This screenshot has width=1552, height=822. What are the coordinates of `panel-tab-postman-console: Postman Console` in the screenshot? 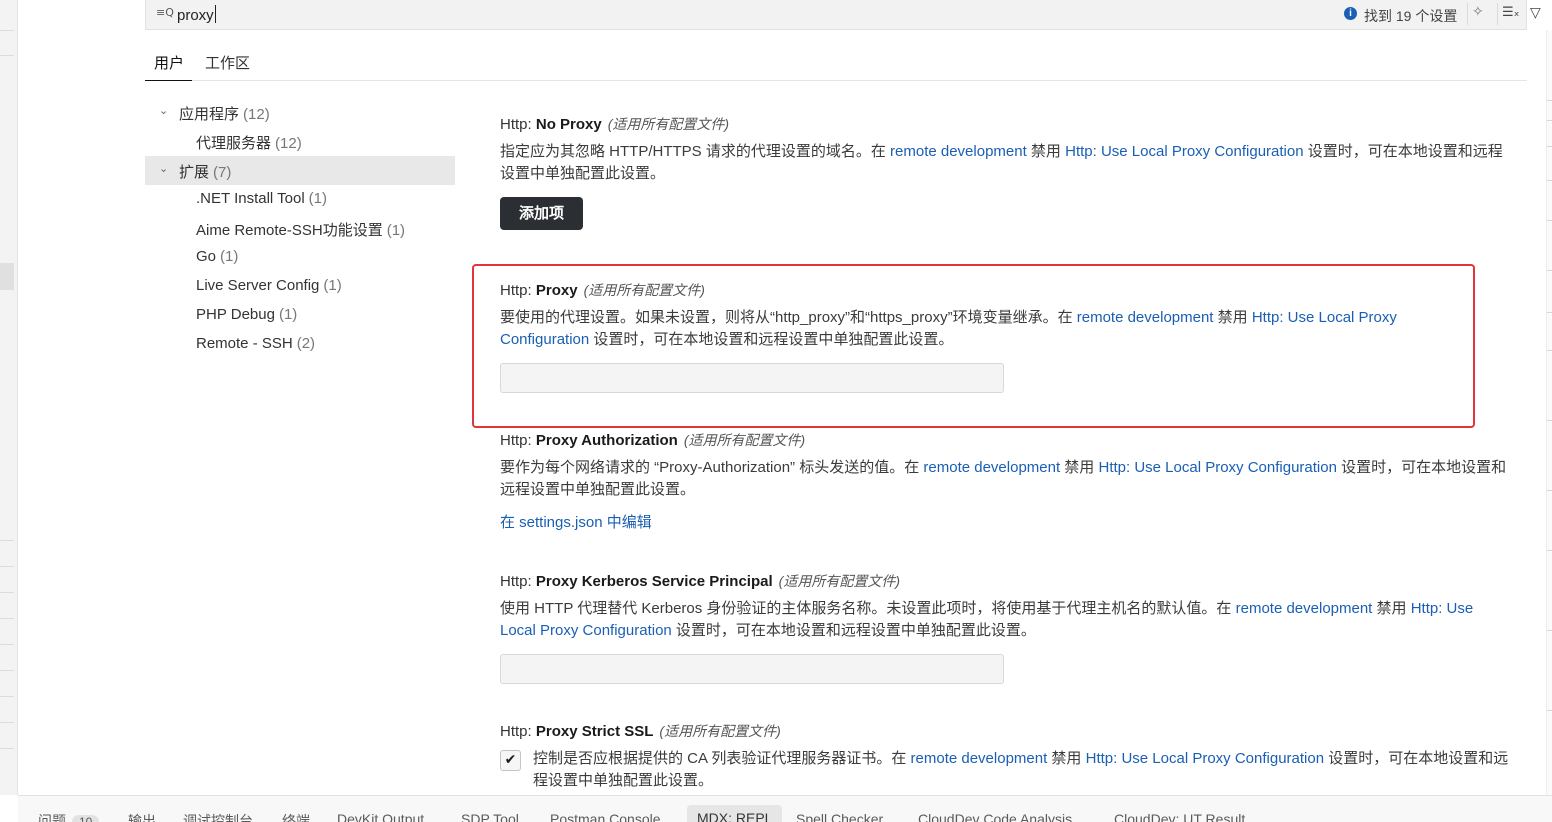 It's located at (605, 816).